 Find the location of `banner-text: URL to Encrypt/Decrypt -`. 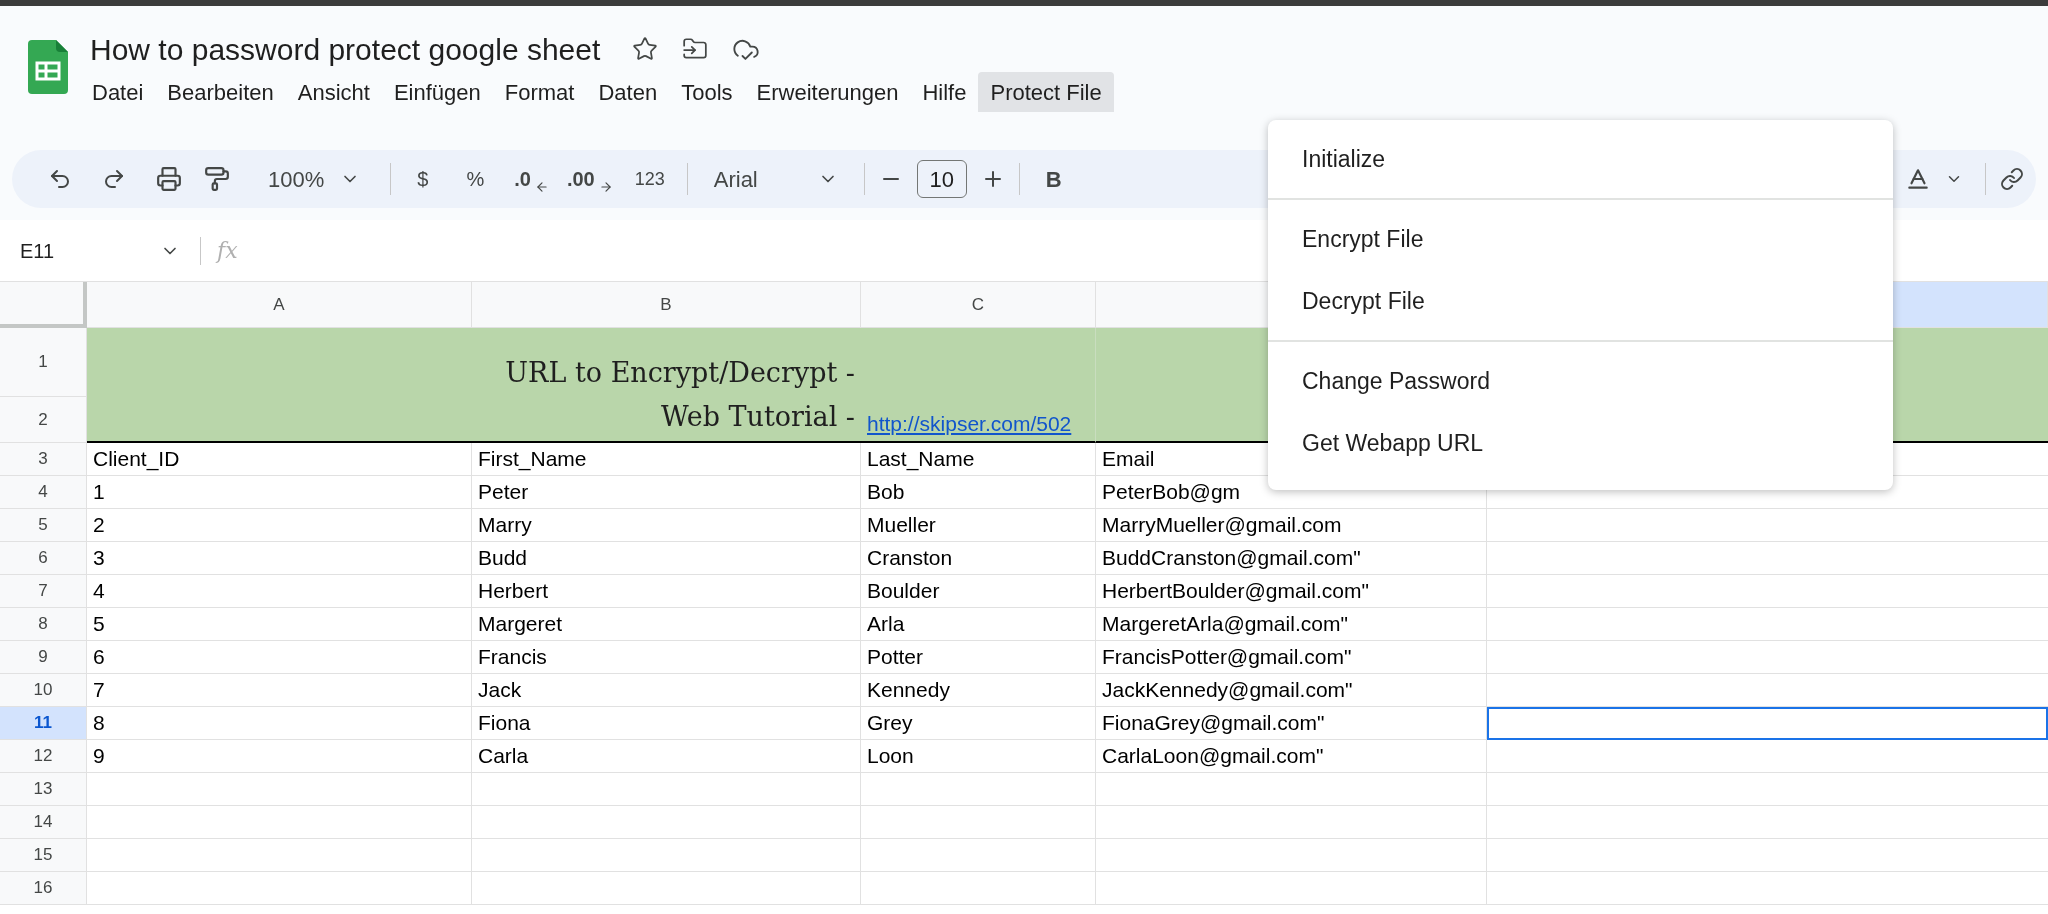

banner-text: URL to Encrypt/Decrypt - is located at coordinates (680, 373).